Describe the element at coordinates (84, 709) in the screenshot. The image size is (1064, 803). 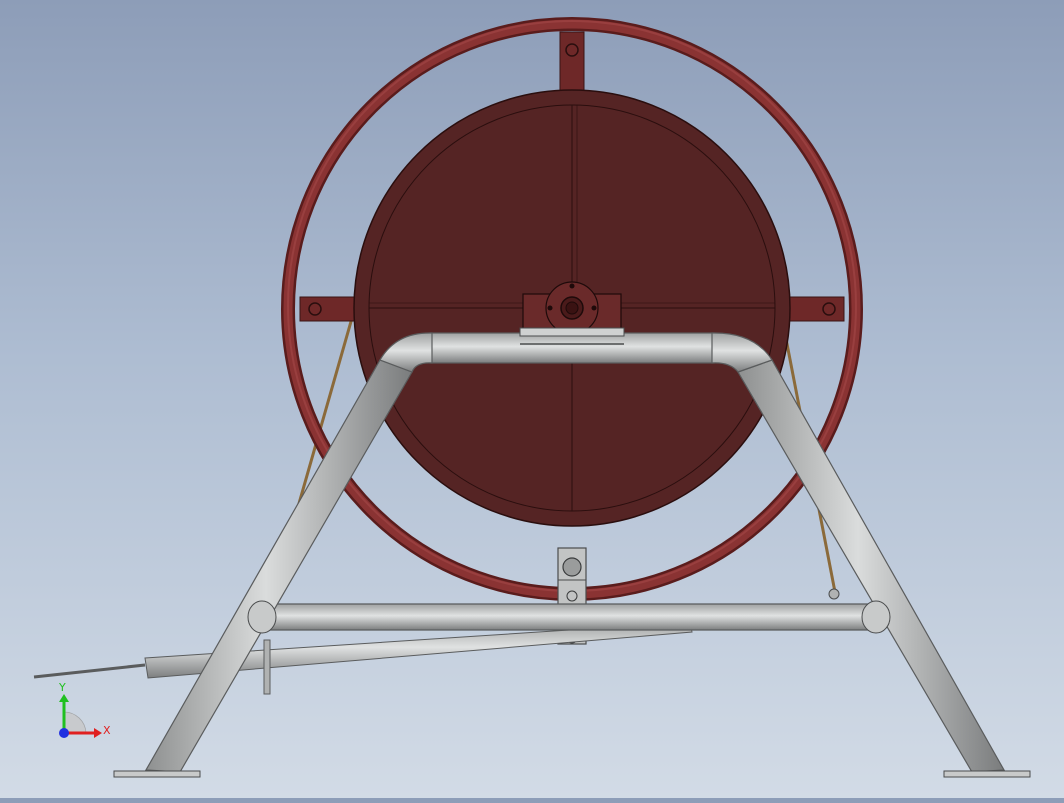
I see `coordinate-triad: X Y` at that location.